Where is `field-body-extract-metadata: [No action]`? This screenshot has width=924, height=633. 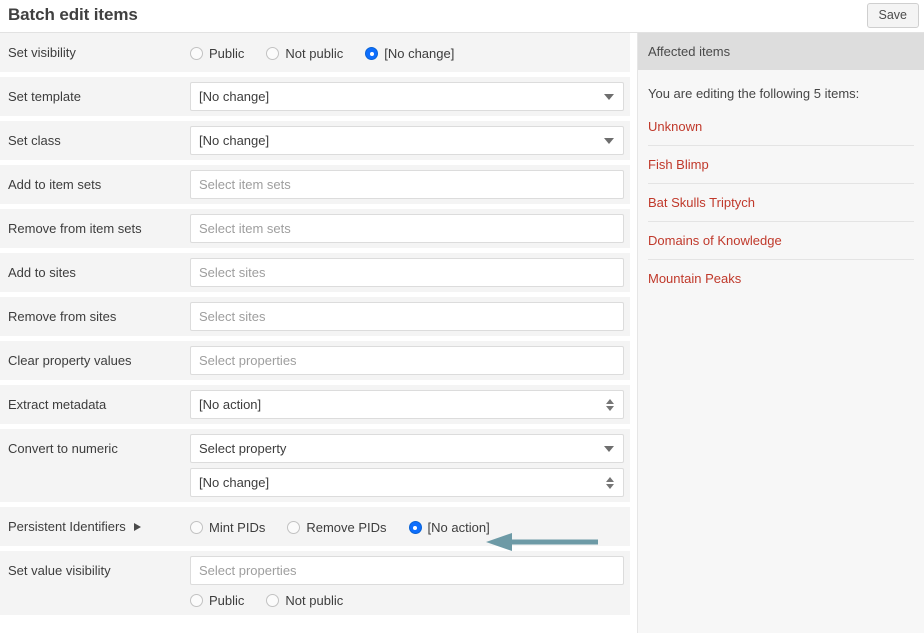
field-body-extract-metadata: [No action] is located at coordinates (410, 404).